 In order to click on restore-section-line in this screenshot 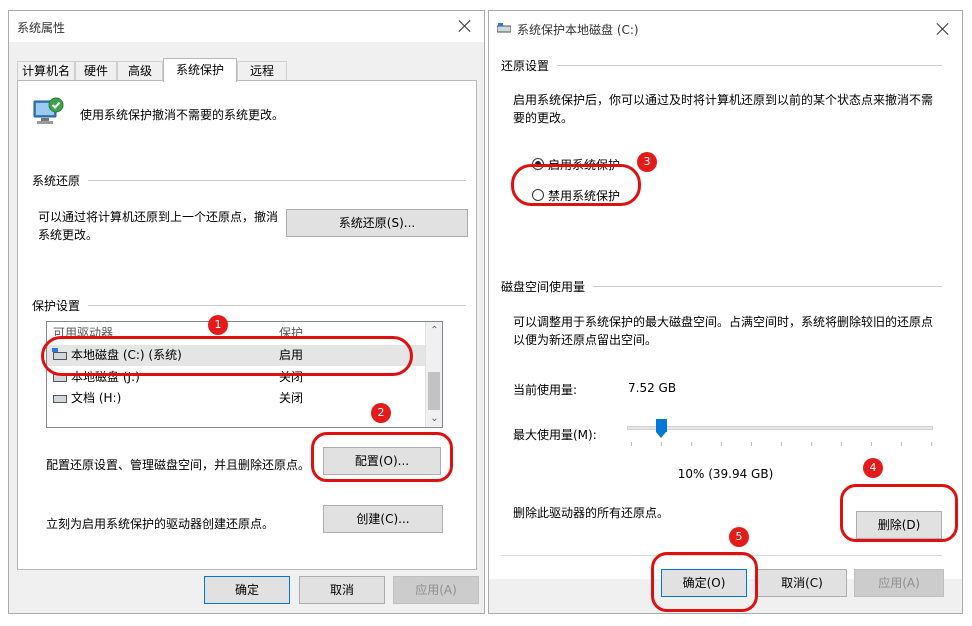, I will do `click(721, 65)`.